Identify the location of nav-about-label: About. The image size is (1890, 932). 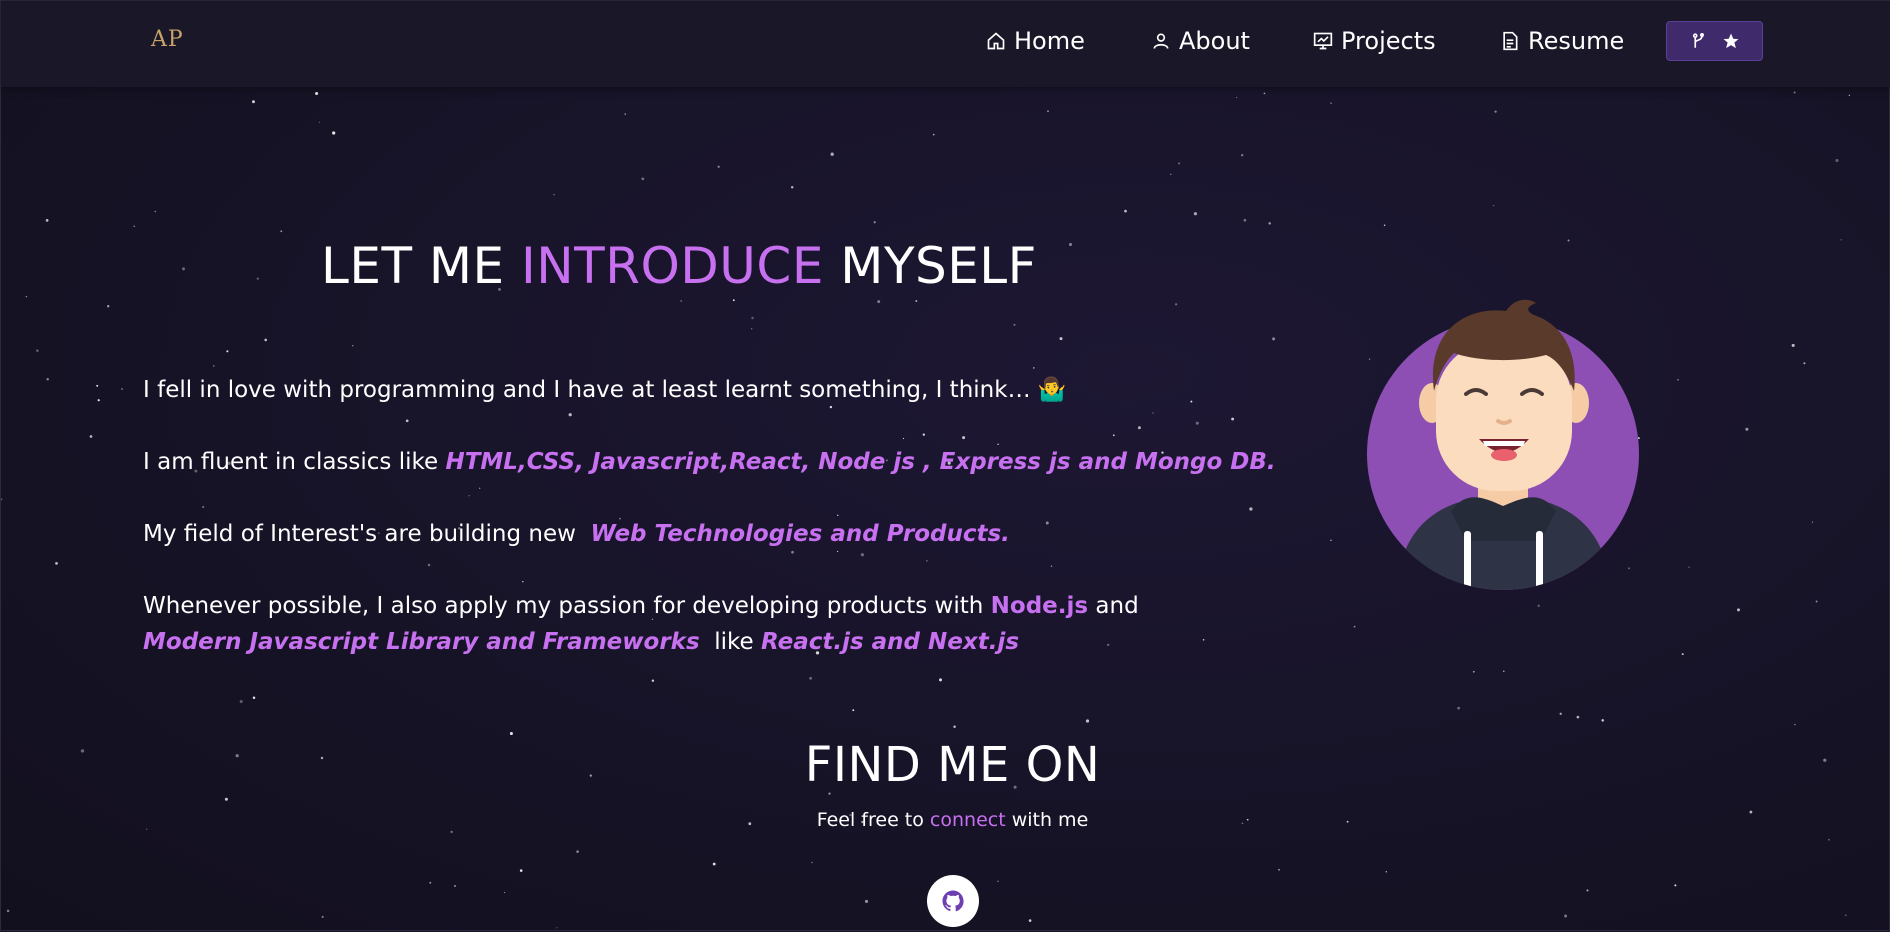
(1214, 41).